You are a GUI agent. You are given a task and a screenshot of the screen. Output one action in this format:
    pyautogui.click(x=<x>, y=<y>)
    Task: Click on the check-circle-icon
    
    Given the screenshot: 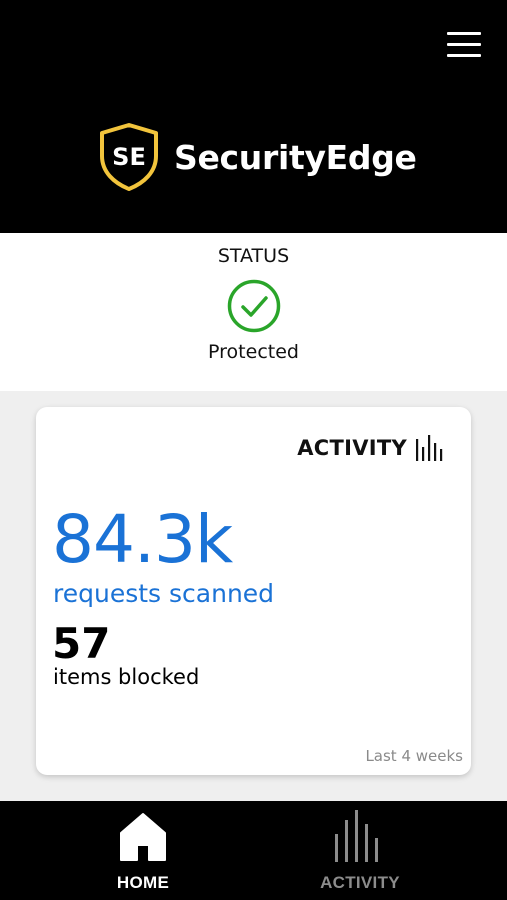 What is the action you would take?
    pyautogui.click(x=254, y=306)
    